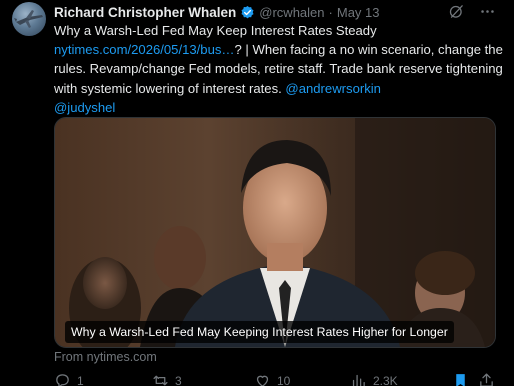  Describe the element at coordinates (247, 12) in the screenshot. I see `verified-badge-icon` at that location.